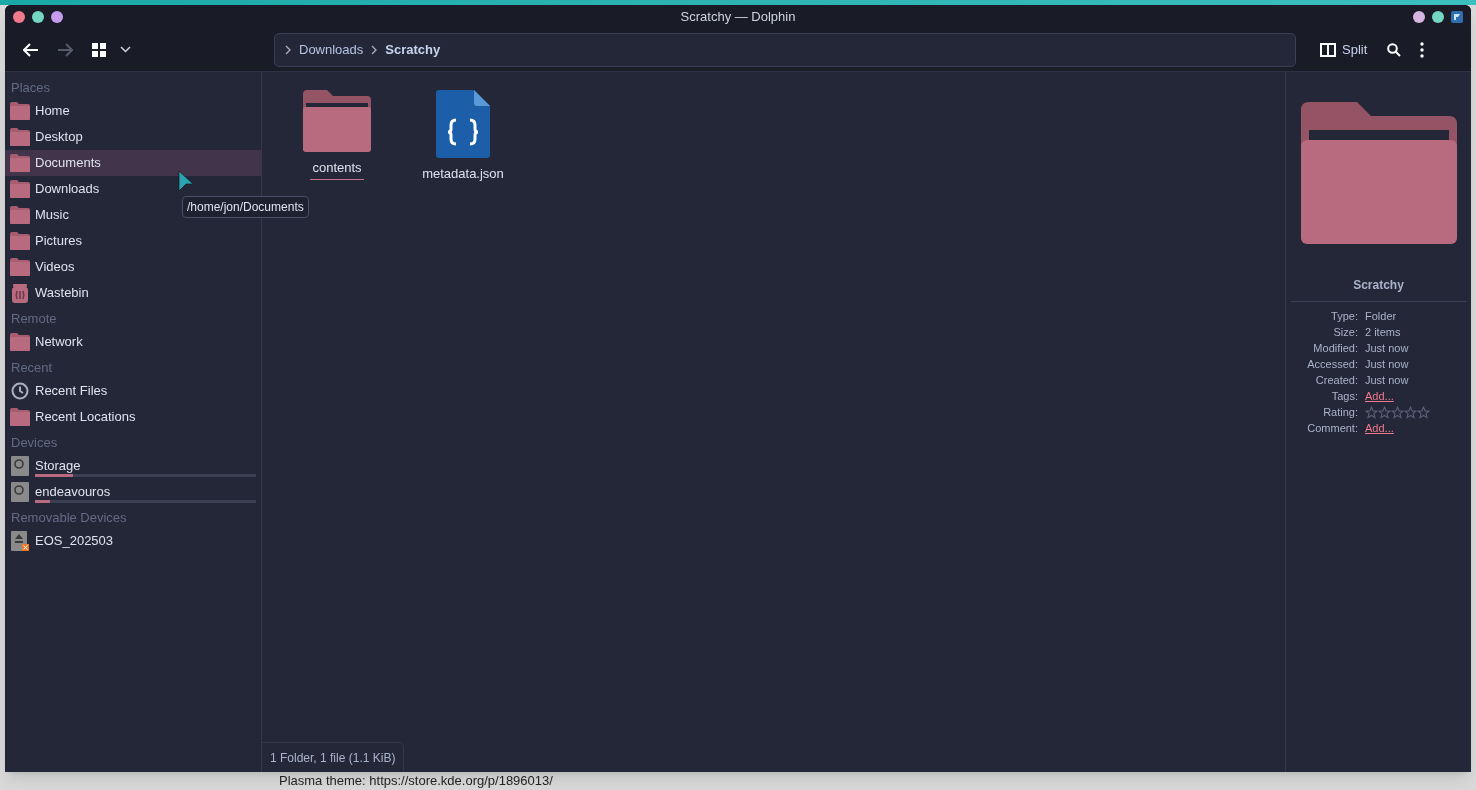  What do you see at coordinates (413, 49) in the screenshot?
I see `breadcrumb-item: Scratchy` at bounding box center [413, 49].